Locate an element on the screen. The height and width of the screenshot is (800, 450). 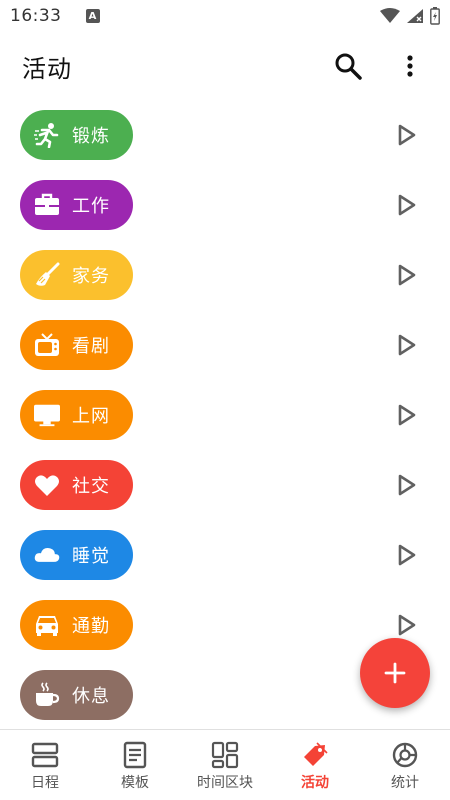
activity-label: 锻炼 is located at coordinates (91, 136).